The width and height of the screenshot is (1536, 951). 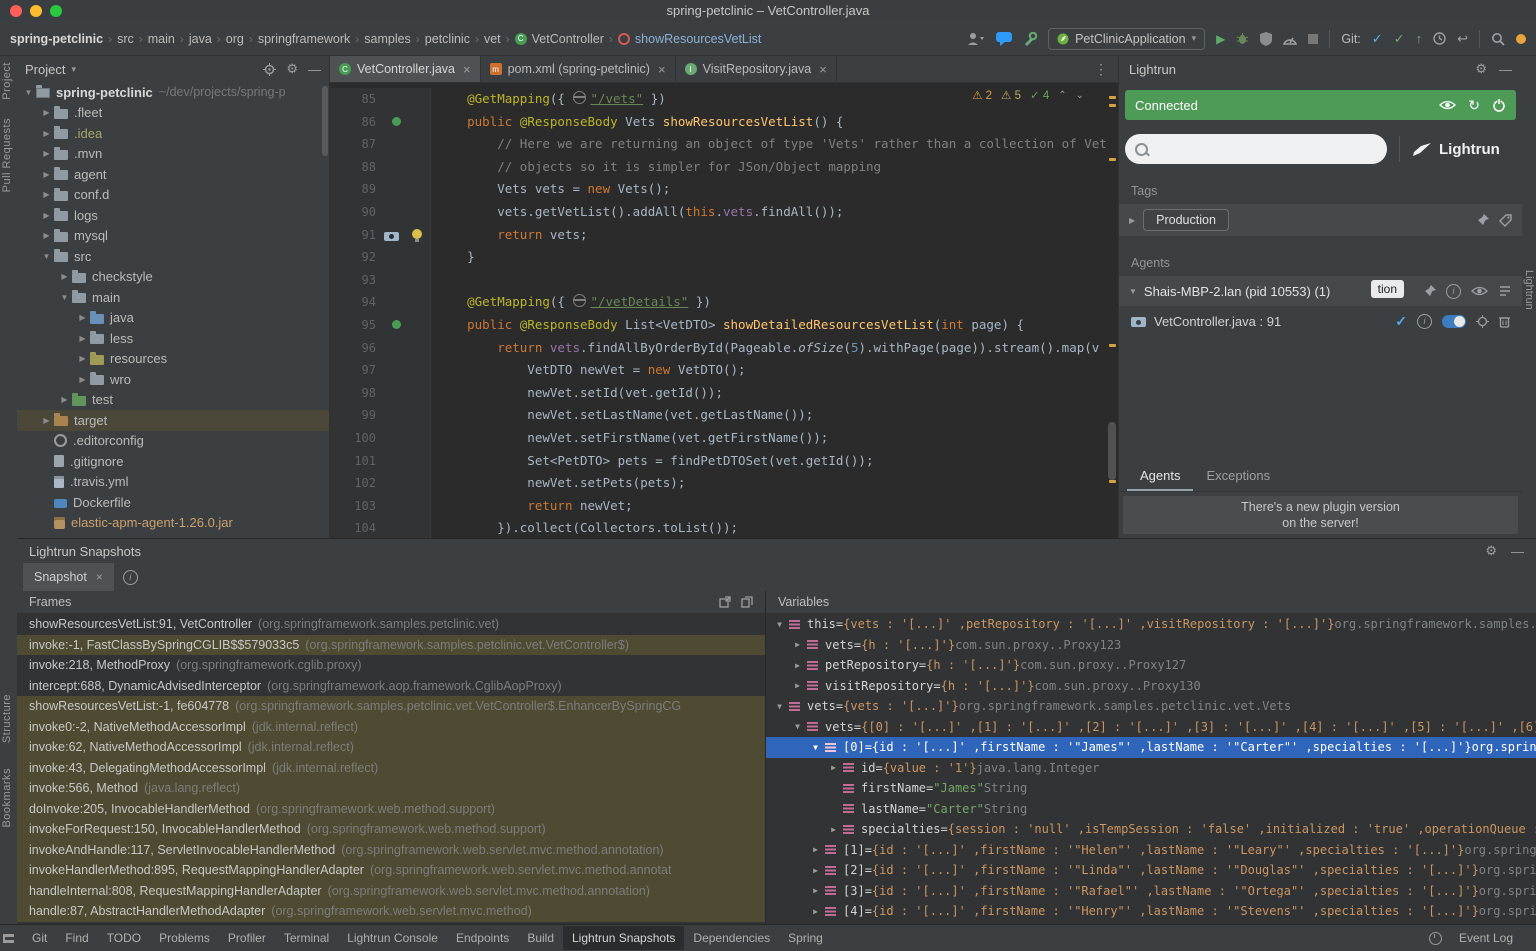 What do you see at coordinates (622, 415) in the screenshot?
I see `code-text: newVet.setLastName(vet.getLastName());` at bounding box center [622, 415].